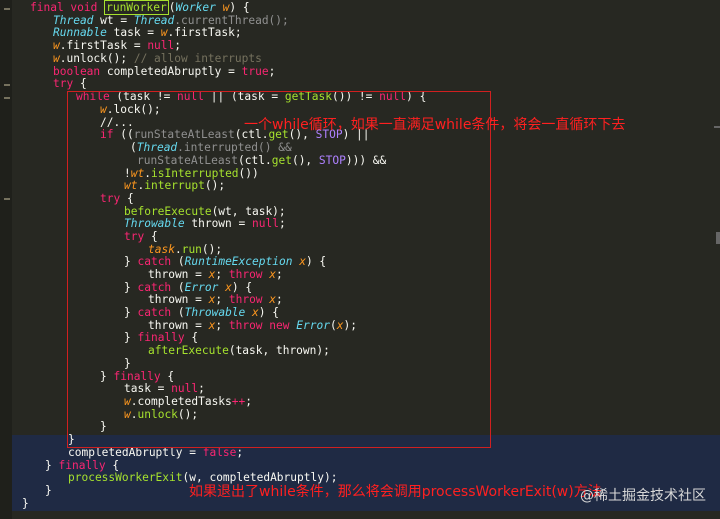 The height and width of the screenshot is (519, 720). What do you see at coordinates (718, 238) in the screenshot?
I see `scrollbar-thumb` at bounding box center [718, 238].